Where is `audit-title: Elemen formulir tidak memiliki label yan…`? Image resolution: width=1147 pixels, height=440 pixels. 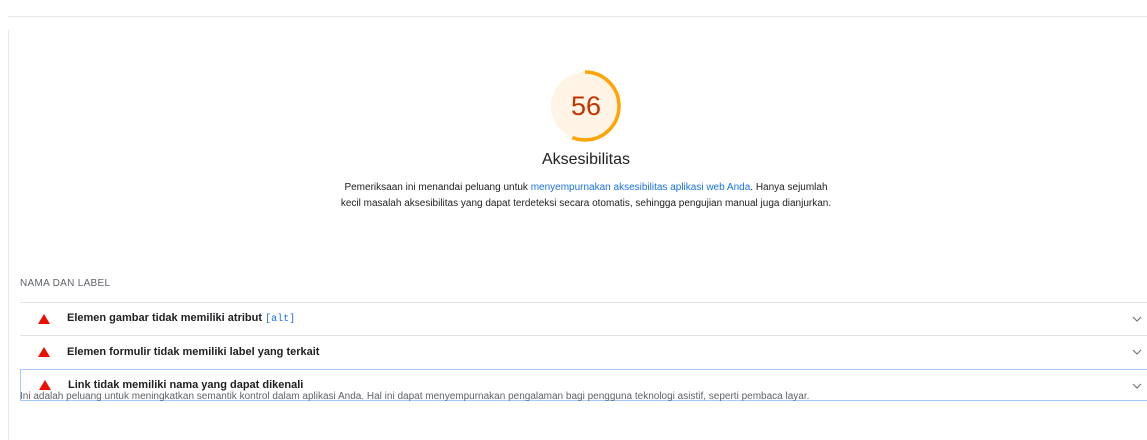
audit-title: Elemen formulir tidak memiliki label yan… is located at coordinates (193, 351).